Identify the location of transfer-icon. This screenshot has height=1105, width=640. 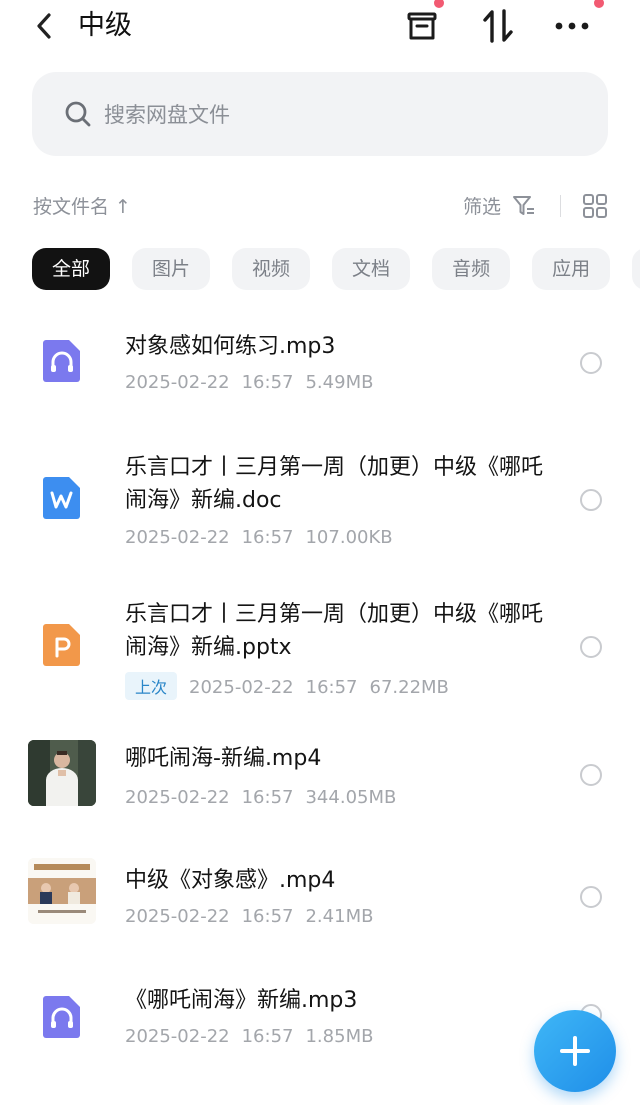
(498, 26).